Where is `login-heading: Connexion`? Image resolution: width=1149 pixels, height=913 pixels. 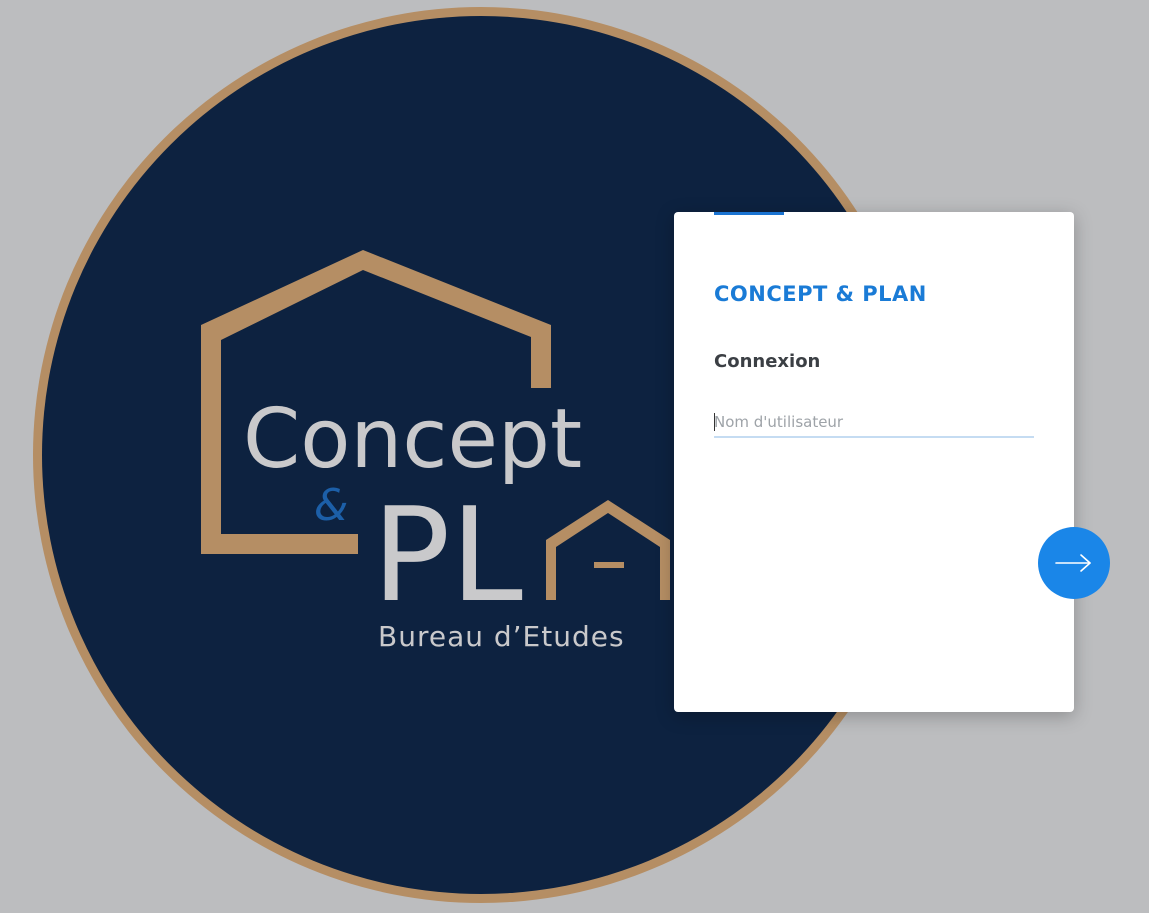 login-heading: Connexion is located at coordinates (767, 361).